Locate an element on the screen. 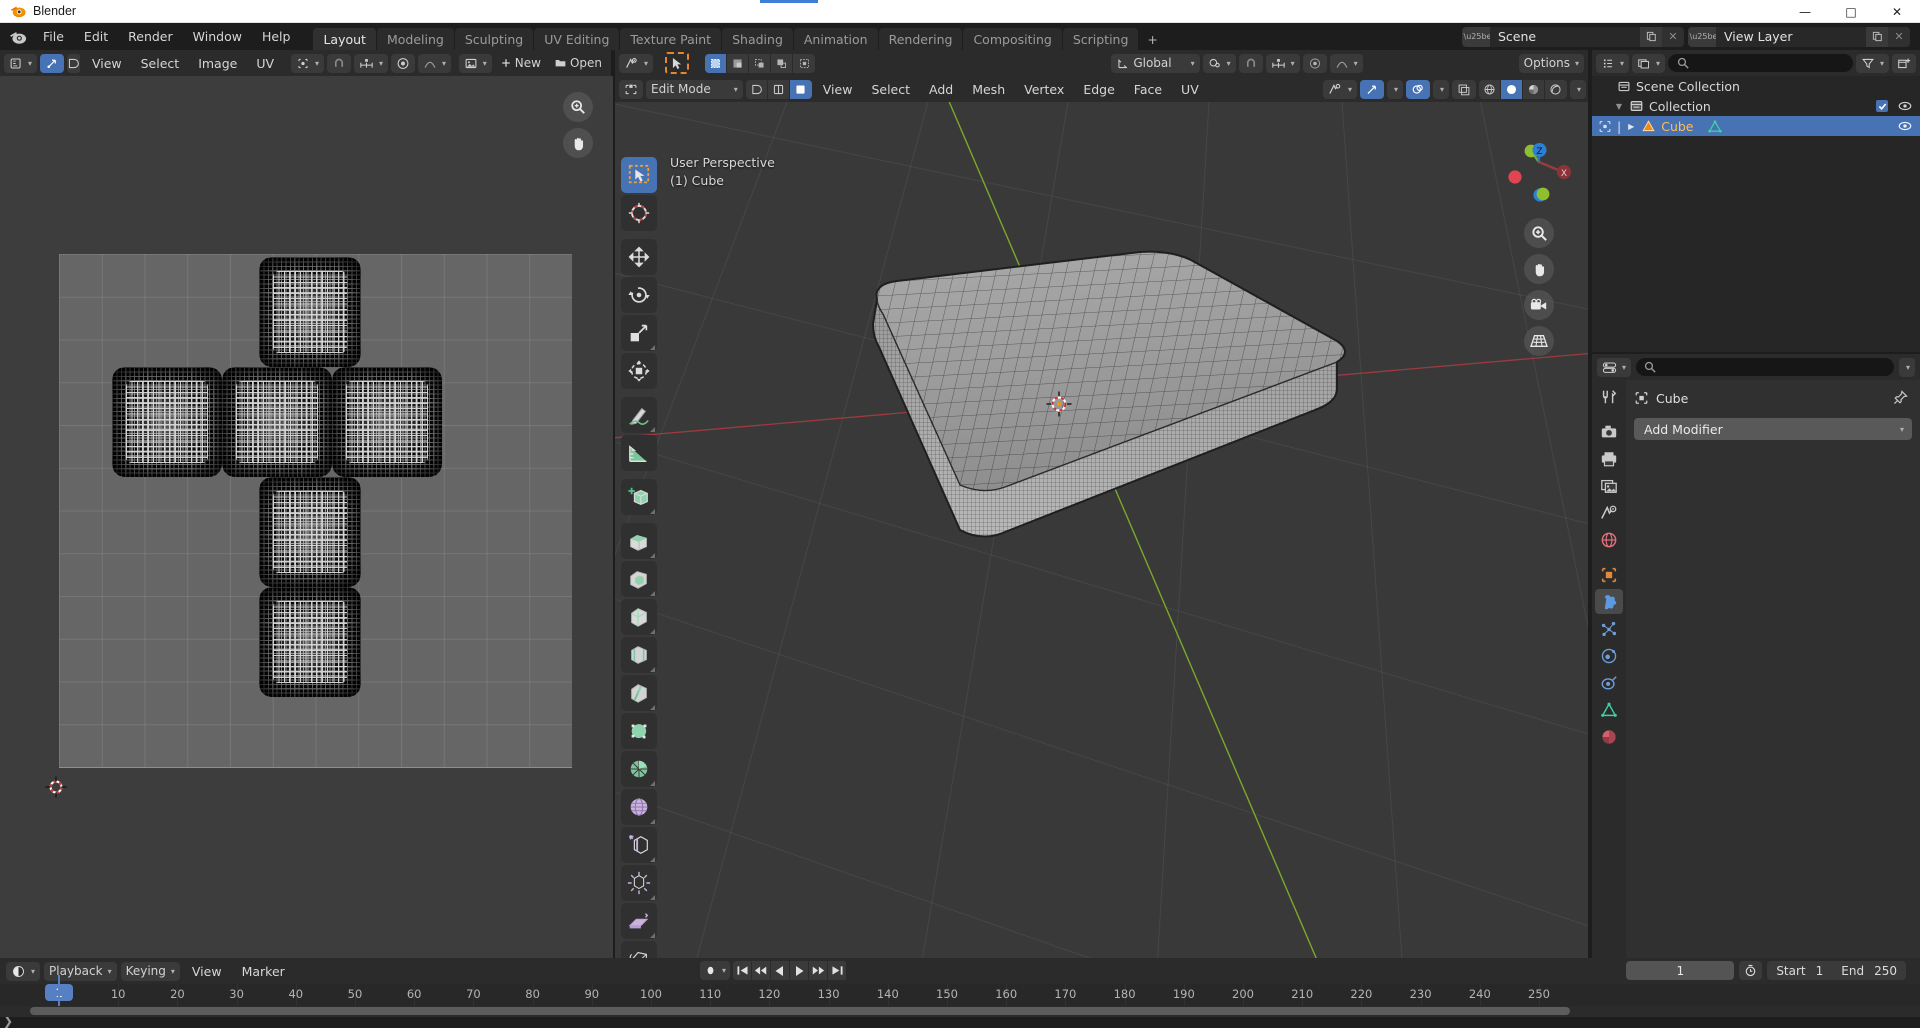 The image size is (1920, 1028). window-controls: — □ ✕ is located at coordinates (1851, 11).